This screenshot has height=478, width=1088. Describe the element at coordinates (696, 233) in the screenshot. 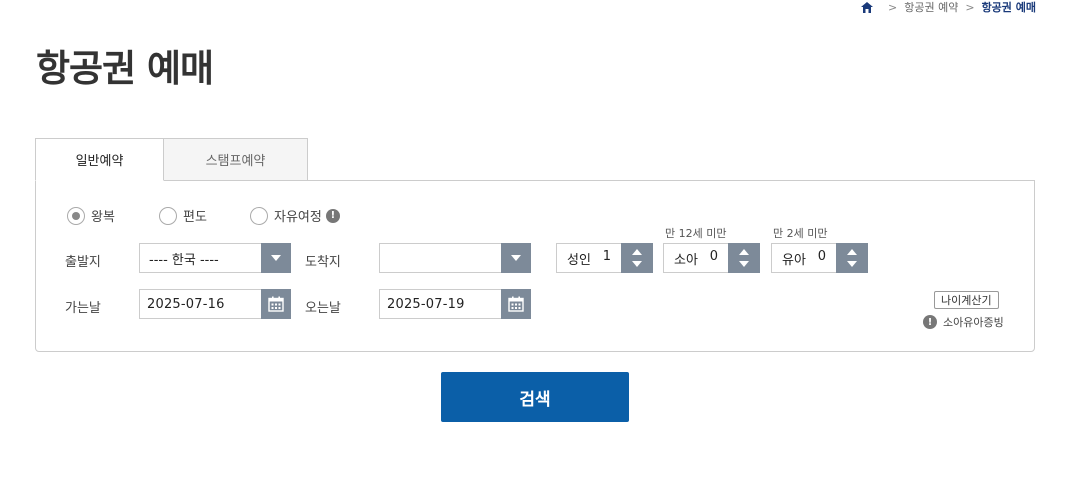

I see `child-age-note: 만 12세 미만` at that location.